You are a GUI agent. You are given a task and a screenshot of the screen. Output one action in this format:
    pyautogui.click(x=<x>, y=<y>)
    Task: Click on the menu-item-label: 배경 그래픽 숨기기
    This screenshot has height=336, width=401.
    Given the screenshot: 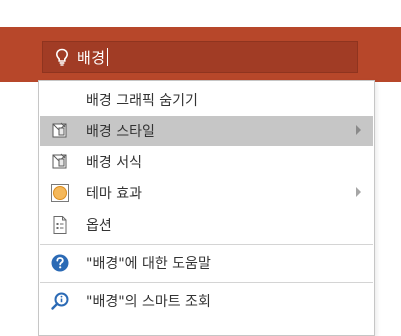 What is the action you would take?
    pyautogui.click(x=142, y=101)
    